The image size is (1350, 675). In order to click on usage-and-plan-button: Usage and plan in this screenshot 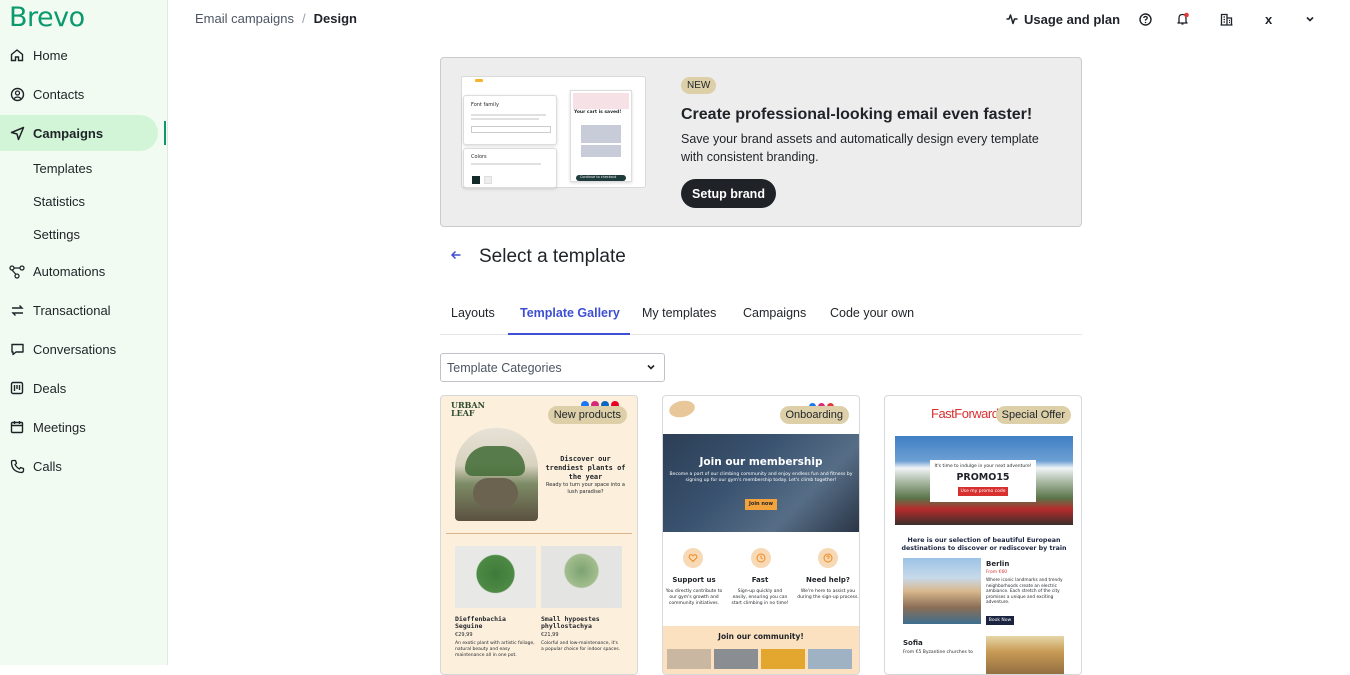, I will do `click(1063, 19)`.